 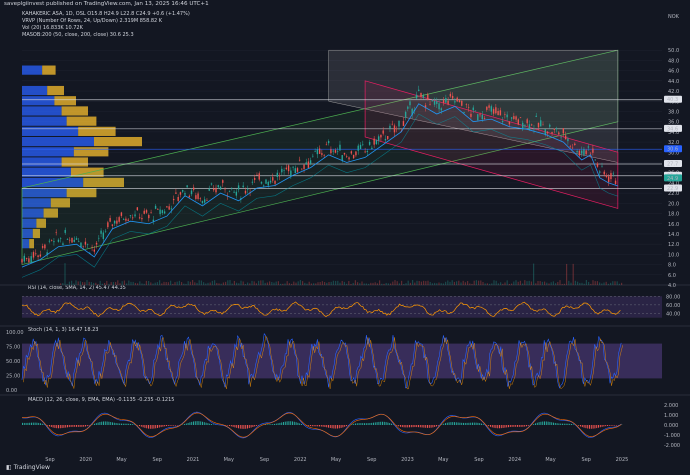 What do you see at coordinates (586, 460) in the screenshot?
I see `time-tick-label: Sep` at bounding box center [586, 460].